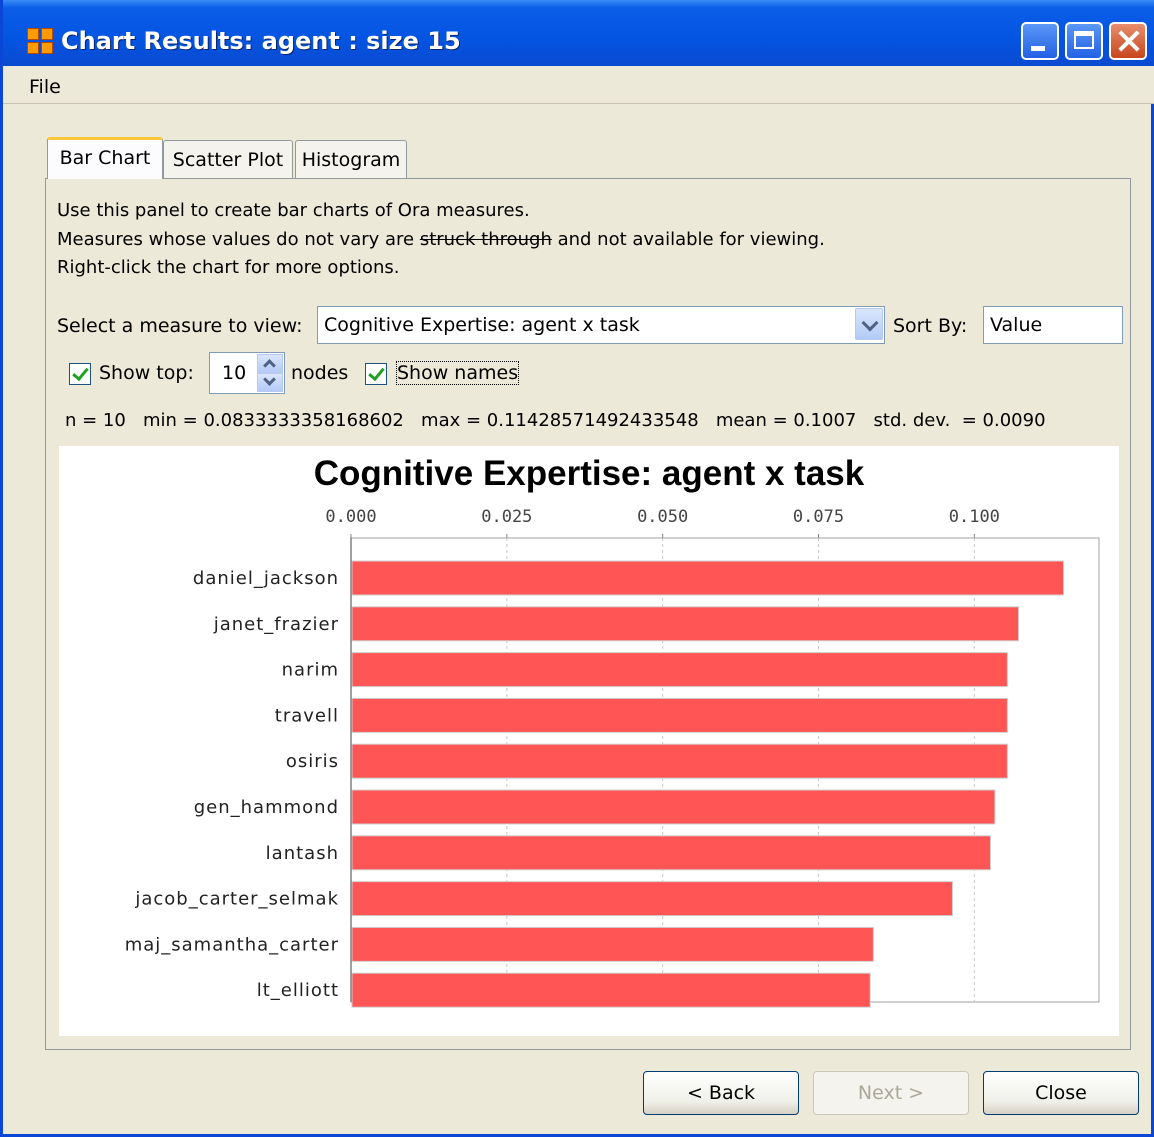 The height and width of the screenshot is (1137, 1154). Describe the element at coordinates (457, 373) in the screenshot. I see `show-names-label: Show names` at that location.